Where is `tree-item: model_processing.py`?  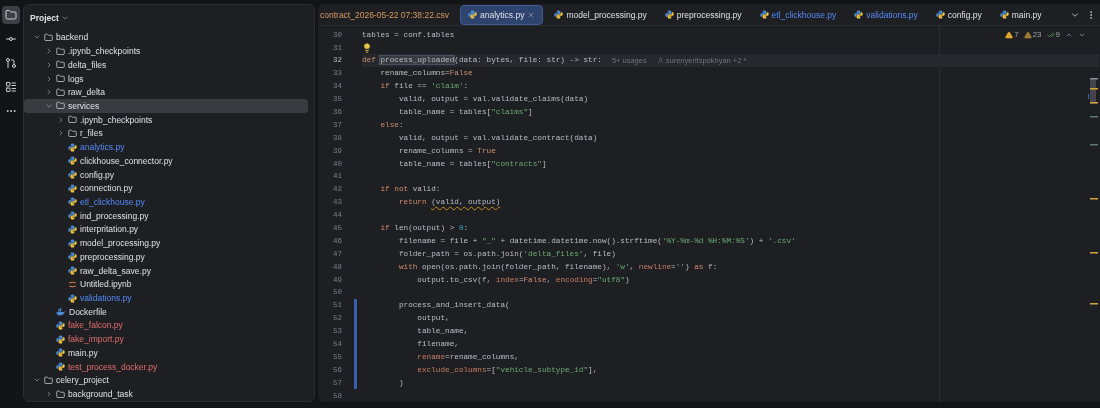
tree-item: model_processing.py is located at coordinates (166, 243).